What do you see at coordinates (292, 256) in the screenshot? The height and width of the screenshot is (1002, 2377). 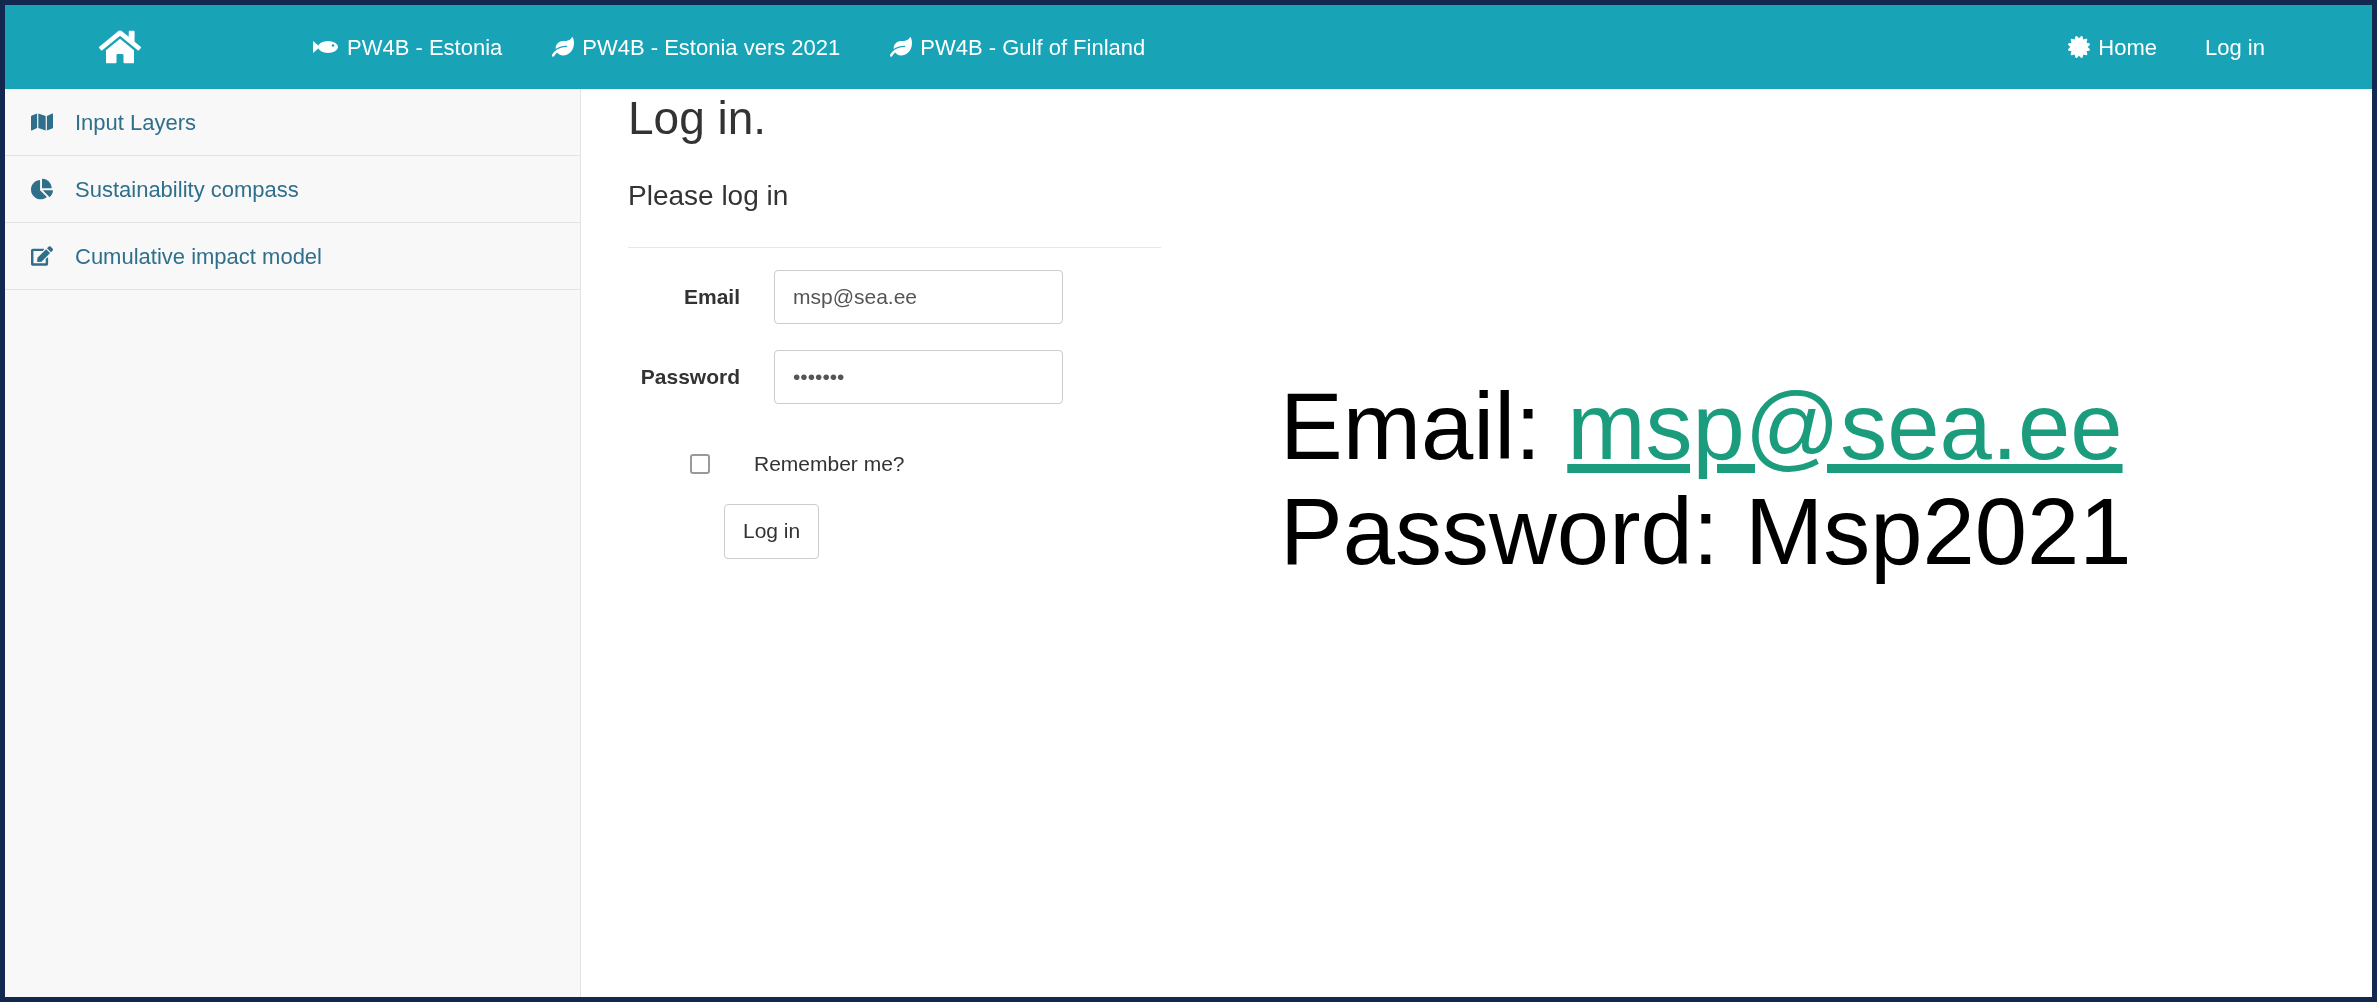 I see `sidebar-item: Cumulative impact model` at bounding box center [292, 256].